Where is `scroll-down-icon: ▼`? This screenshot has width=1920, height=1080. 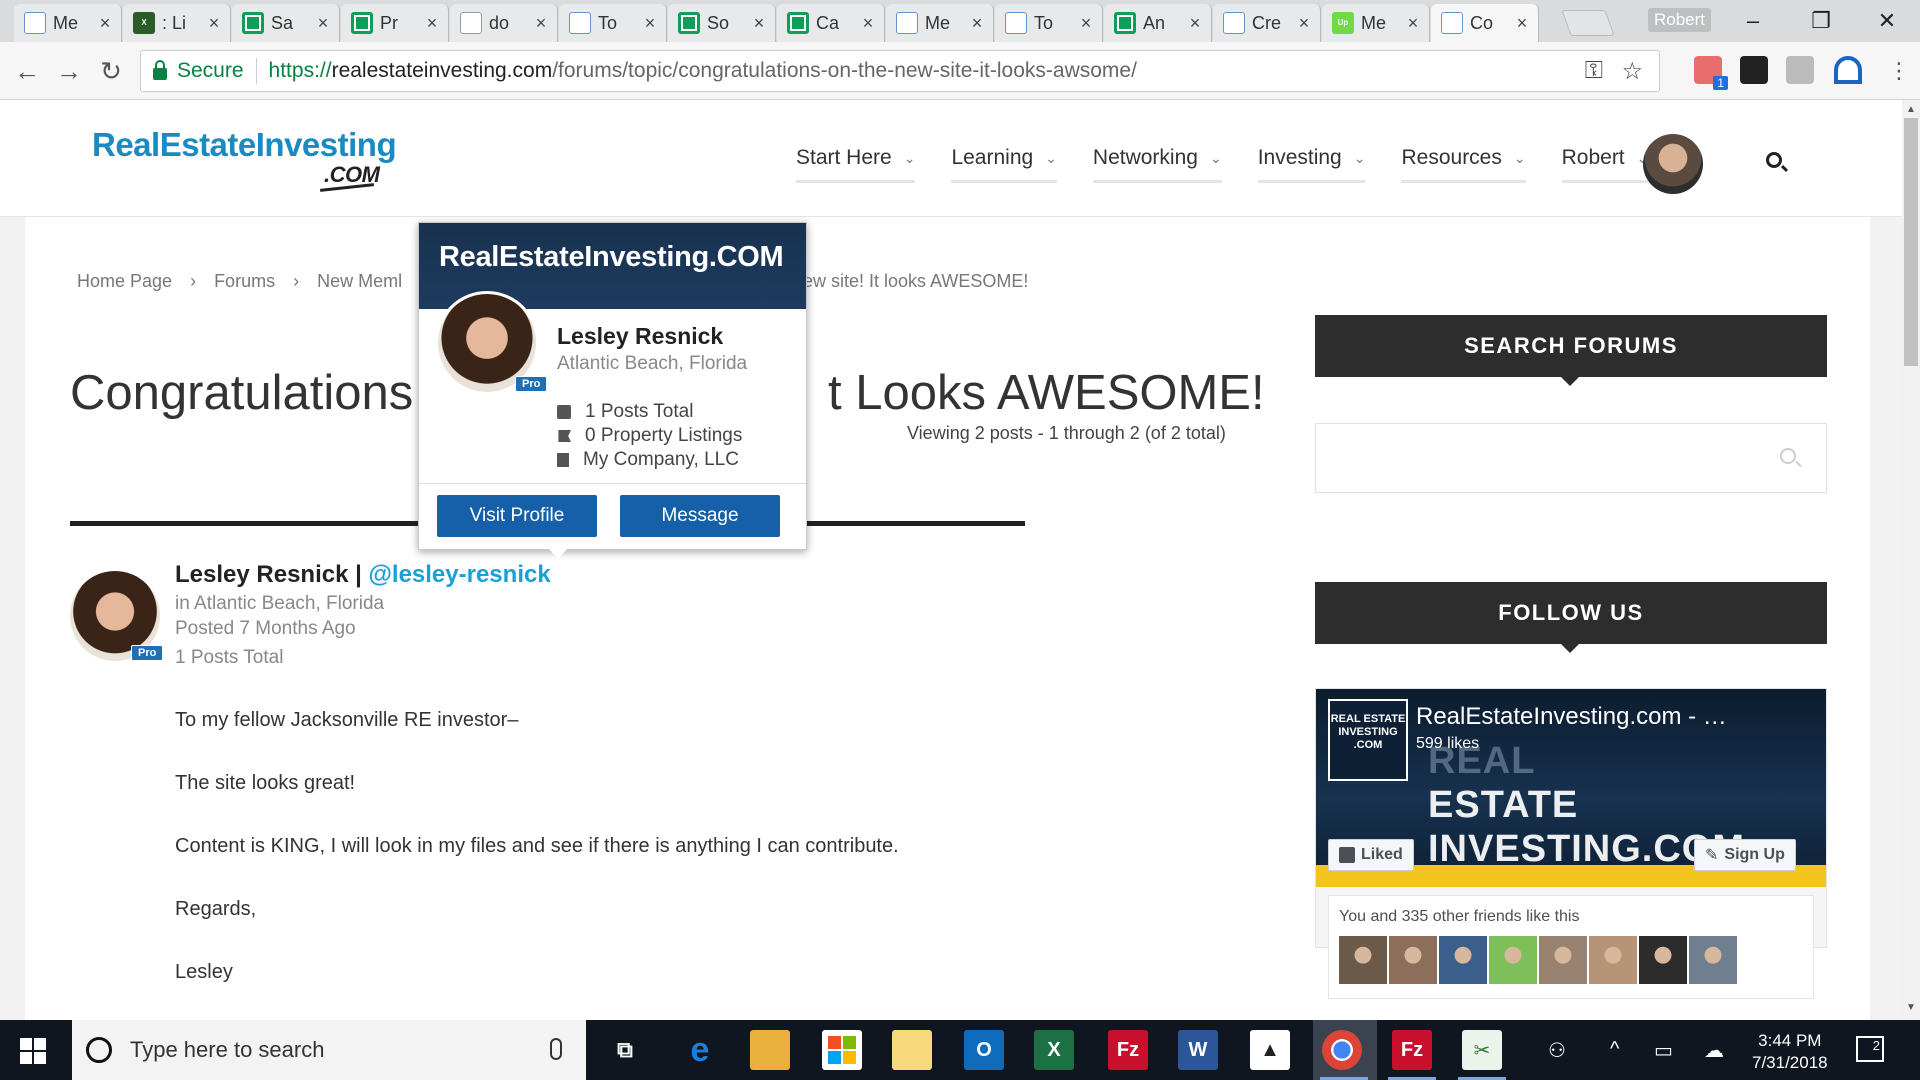
scroll-down-icon: ▼ is located at coordinates (1911, 1009).